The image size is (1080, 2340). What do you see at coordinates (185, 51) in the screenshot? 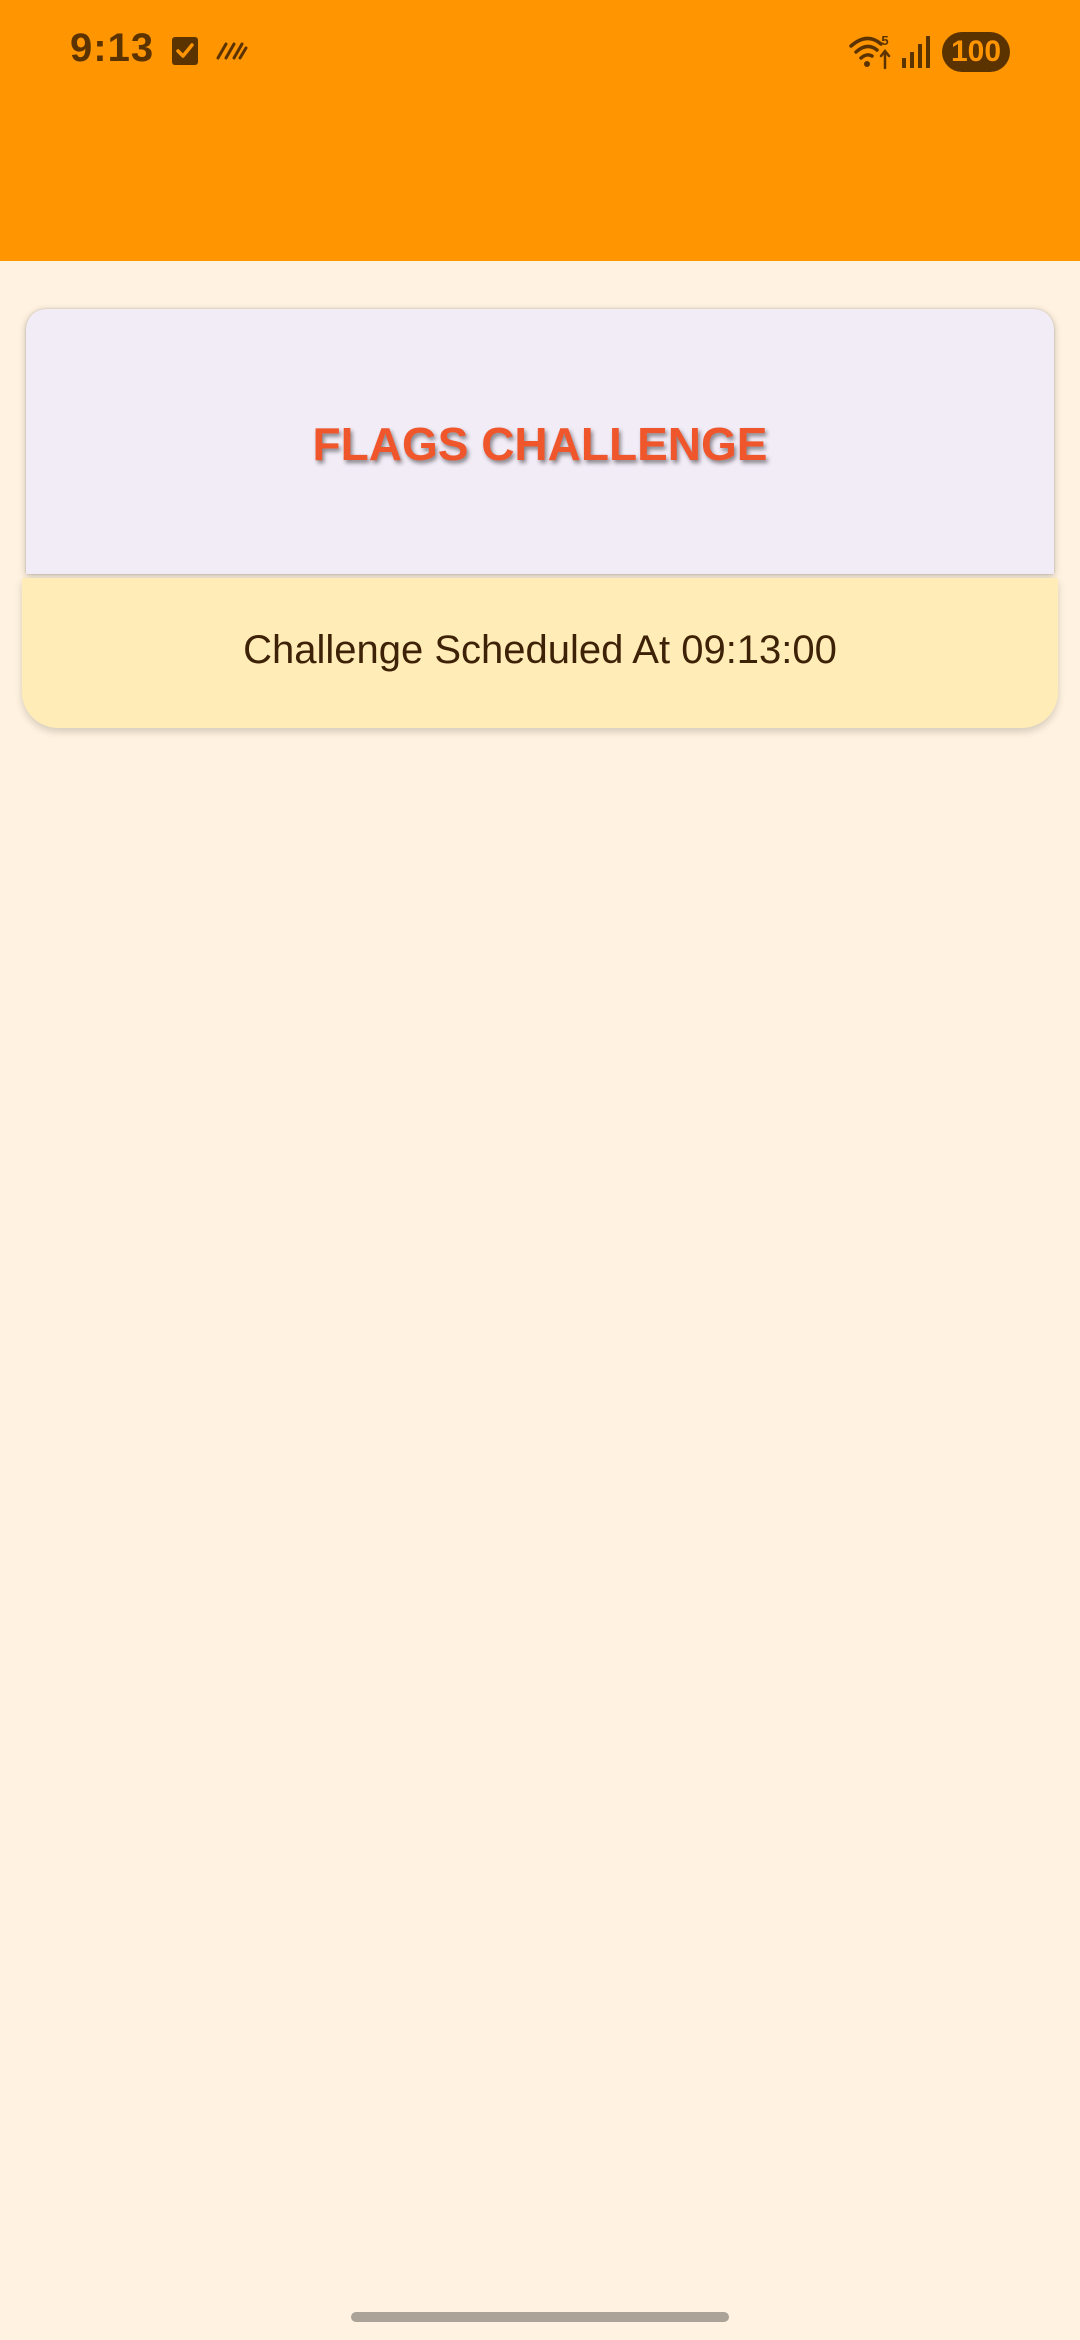
I see `task-done-icon` at bounding box center [185, 51].